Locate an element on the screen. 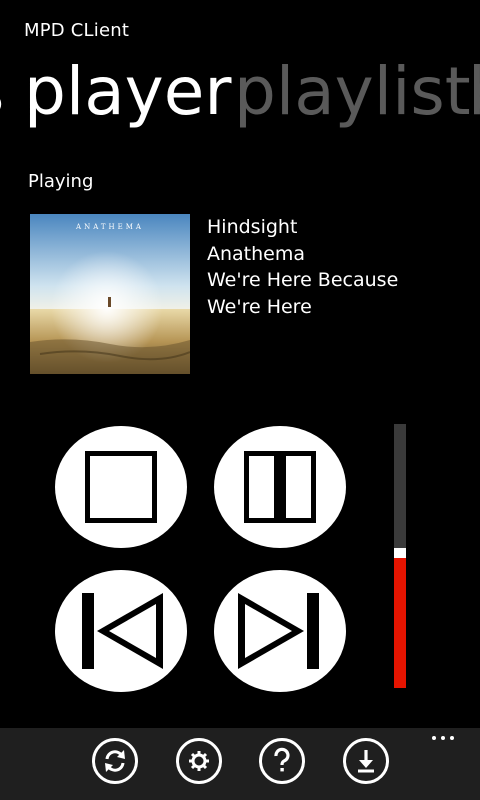  pivot-header: s player playlist b is located at coordinates (240, 97).